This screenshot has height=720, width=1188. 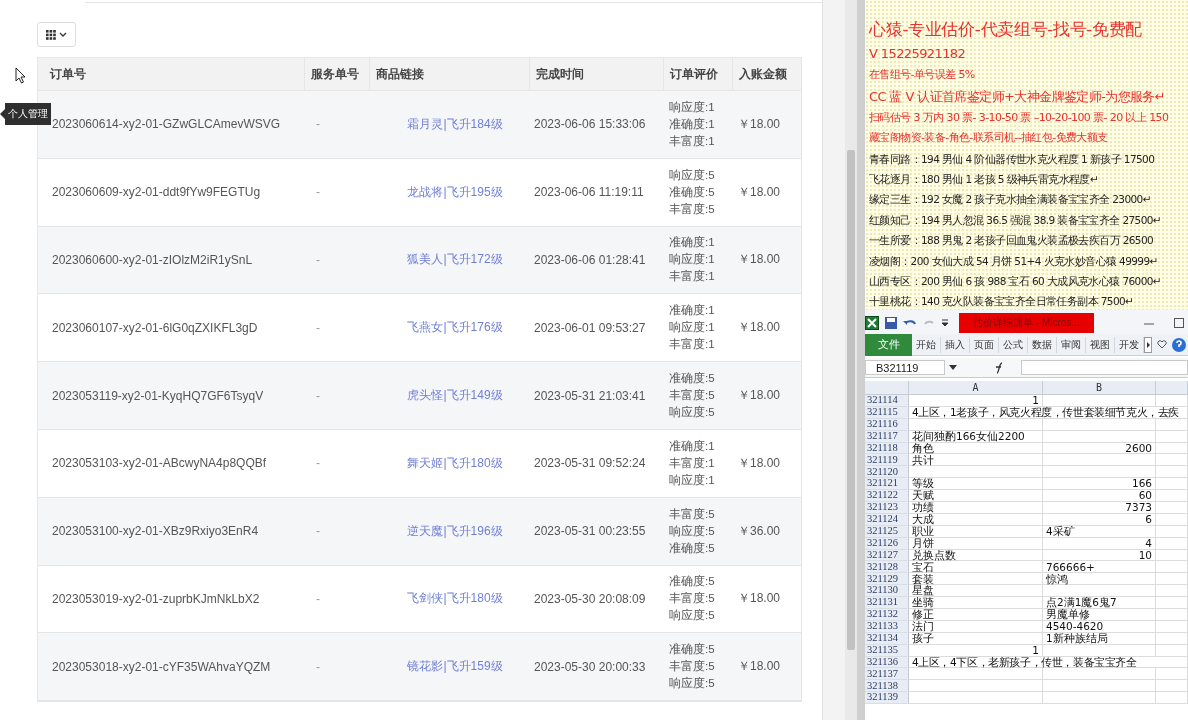 What do you see at coordinates (888, 344) in the screenshot?
I see `file-tab: 文件` at bounding box center [888, 344].